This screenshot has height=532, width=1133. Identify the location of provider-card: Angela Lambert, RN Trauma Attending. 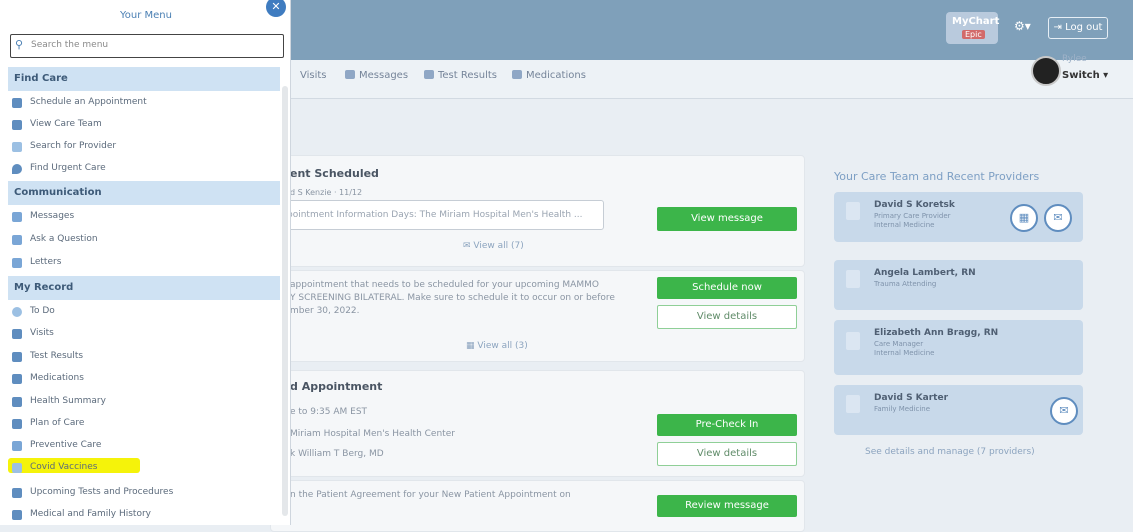
(958, 285).